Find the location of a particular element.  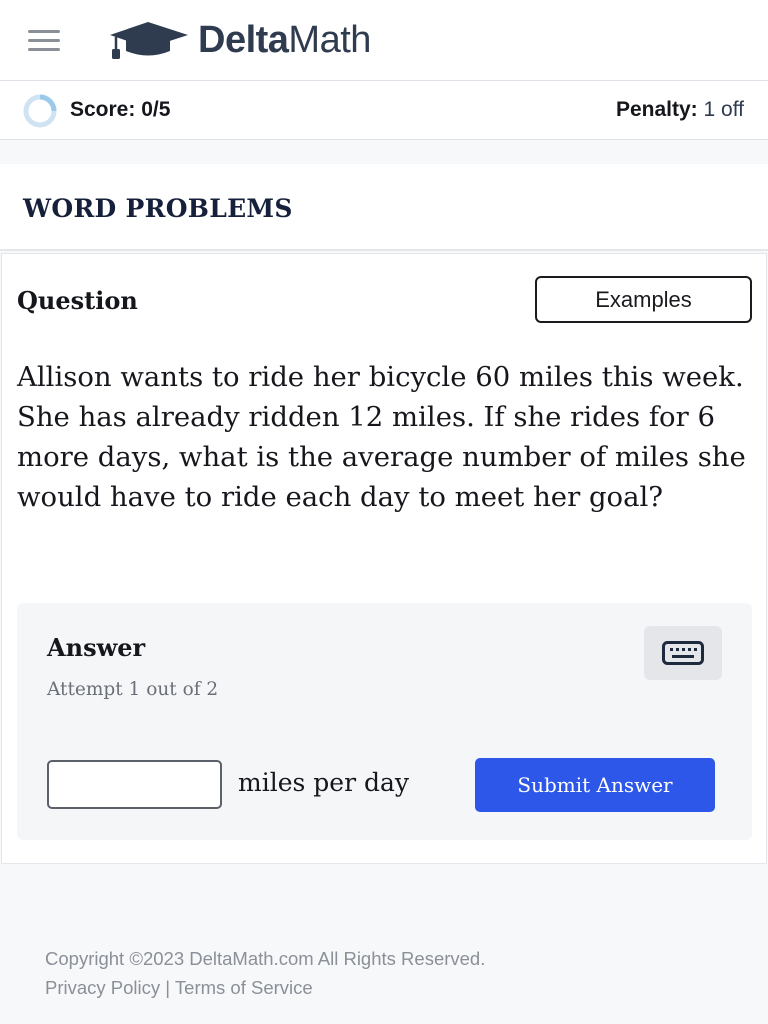

keyboard-icon is located at coordinates (683, 653).